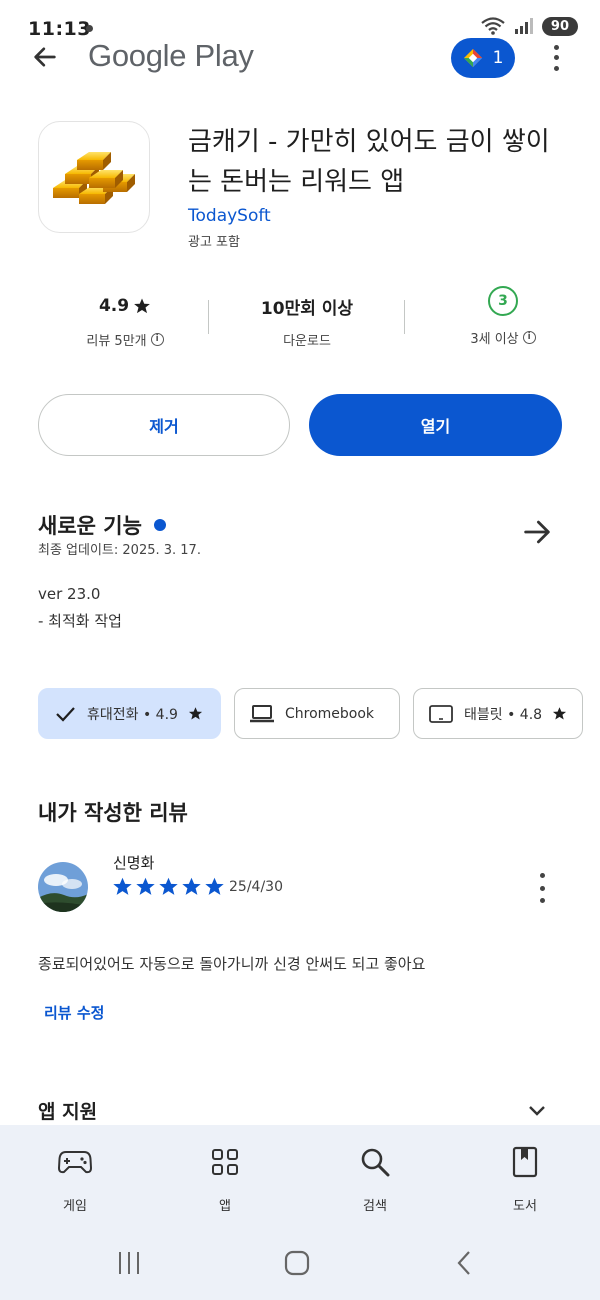  I want to click on chevron-down-icon, so click(537, 1111).